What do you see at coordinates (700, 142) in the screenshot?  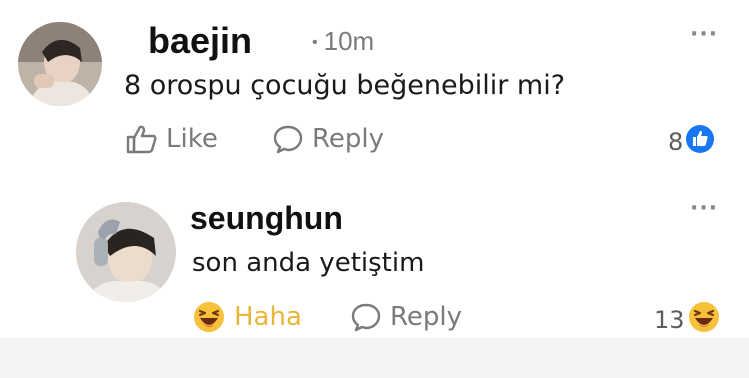 I see `like-reaction-icon` at bounding box center [700, 142].